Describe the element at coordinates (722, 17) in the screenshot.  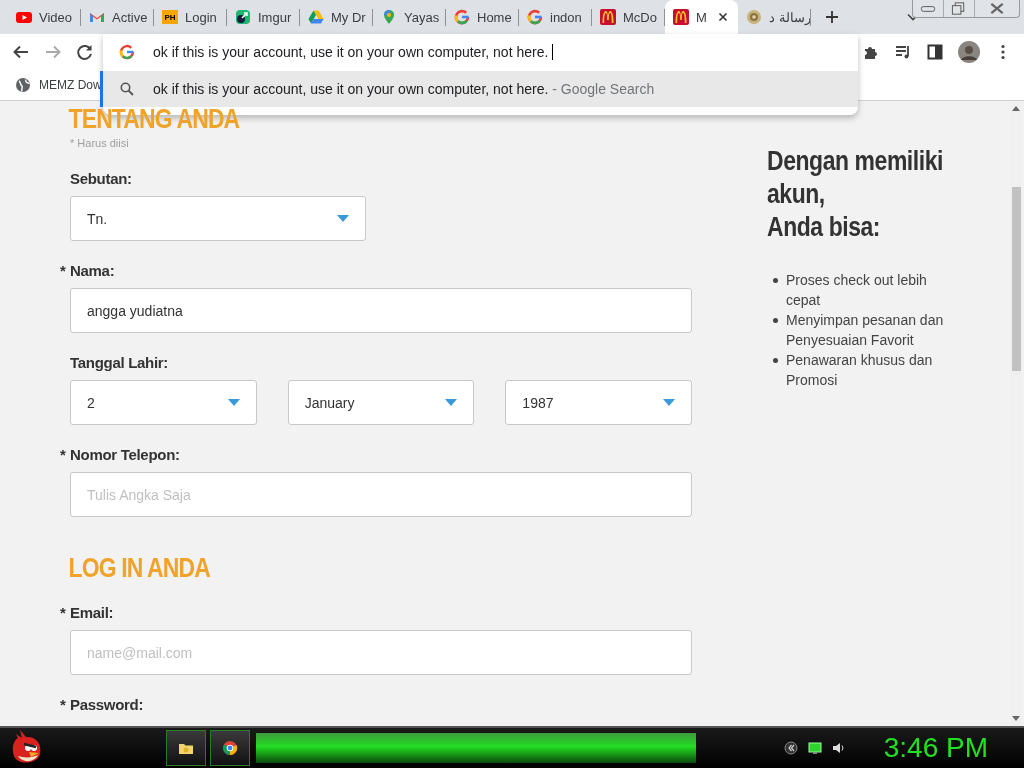
I see `close-tab-icon` at that location.